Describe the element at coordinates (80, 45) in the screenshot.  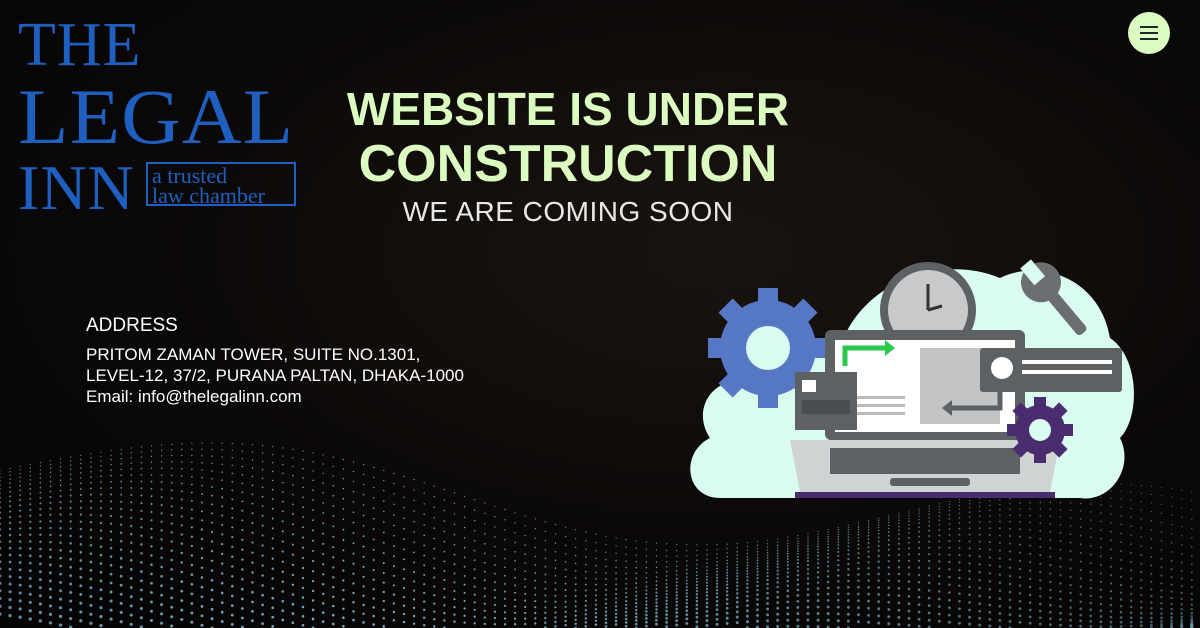
I see `logo-word-the: THE` at that location.